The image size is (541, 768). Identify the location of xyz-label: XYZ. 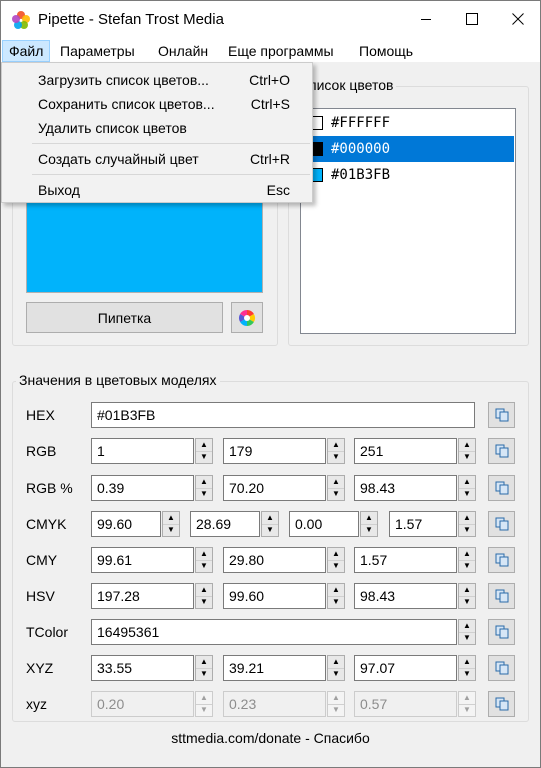
(40, 668).